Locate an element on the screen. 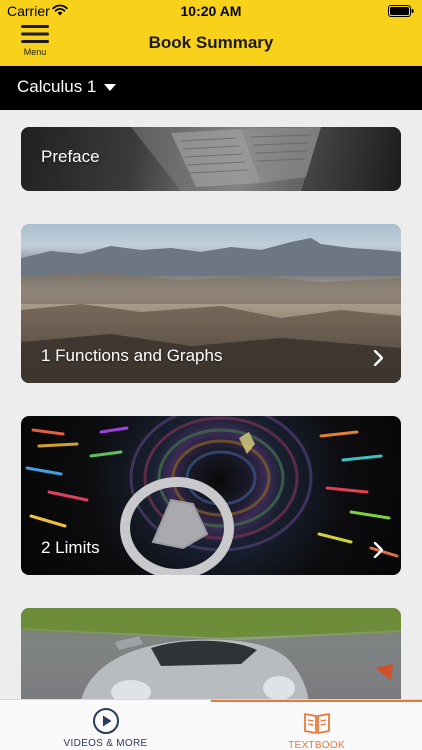 The height and width of the screenshot is (750, 422). tab-label: VIDEOS & MORE is located at coordinates (105, 743).